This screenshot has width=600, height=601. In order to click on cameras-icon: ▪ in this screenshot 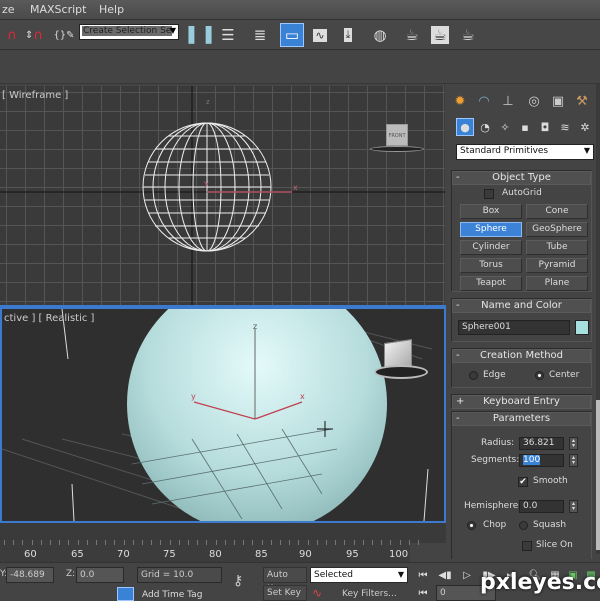, I will do `click(525, 127)`.